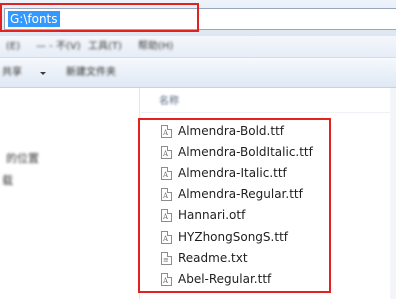 This screenshot has width=396, height=299. I want to click on new-folder-button: 新建文件夹, so click(91, 73).